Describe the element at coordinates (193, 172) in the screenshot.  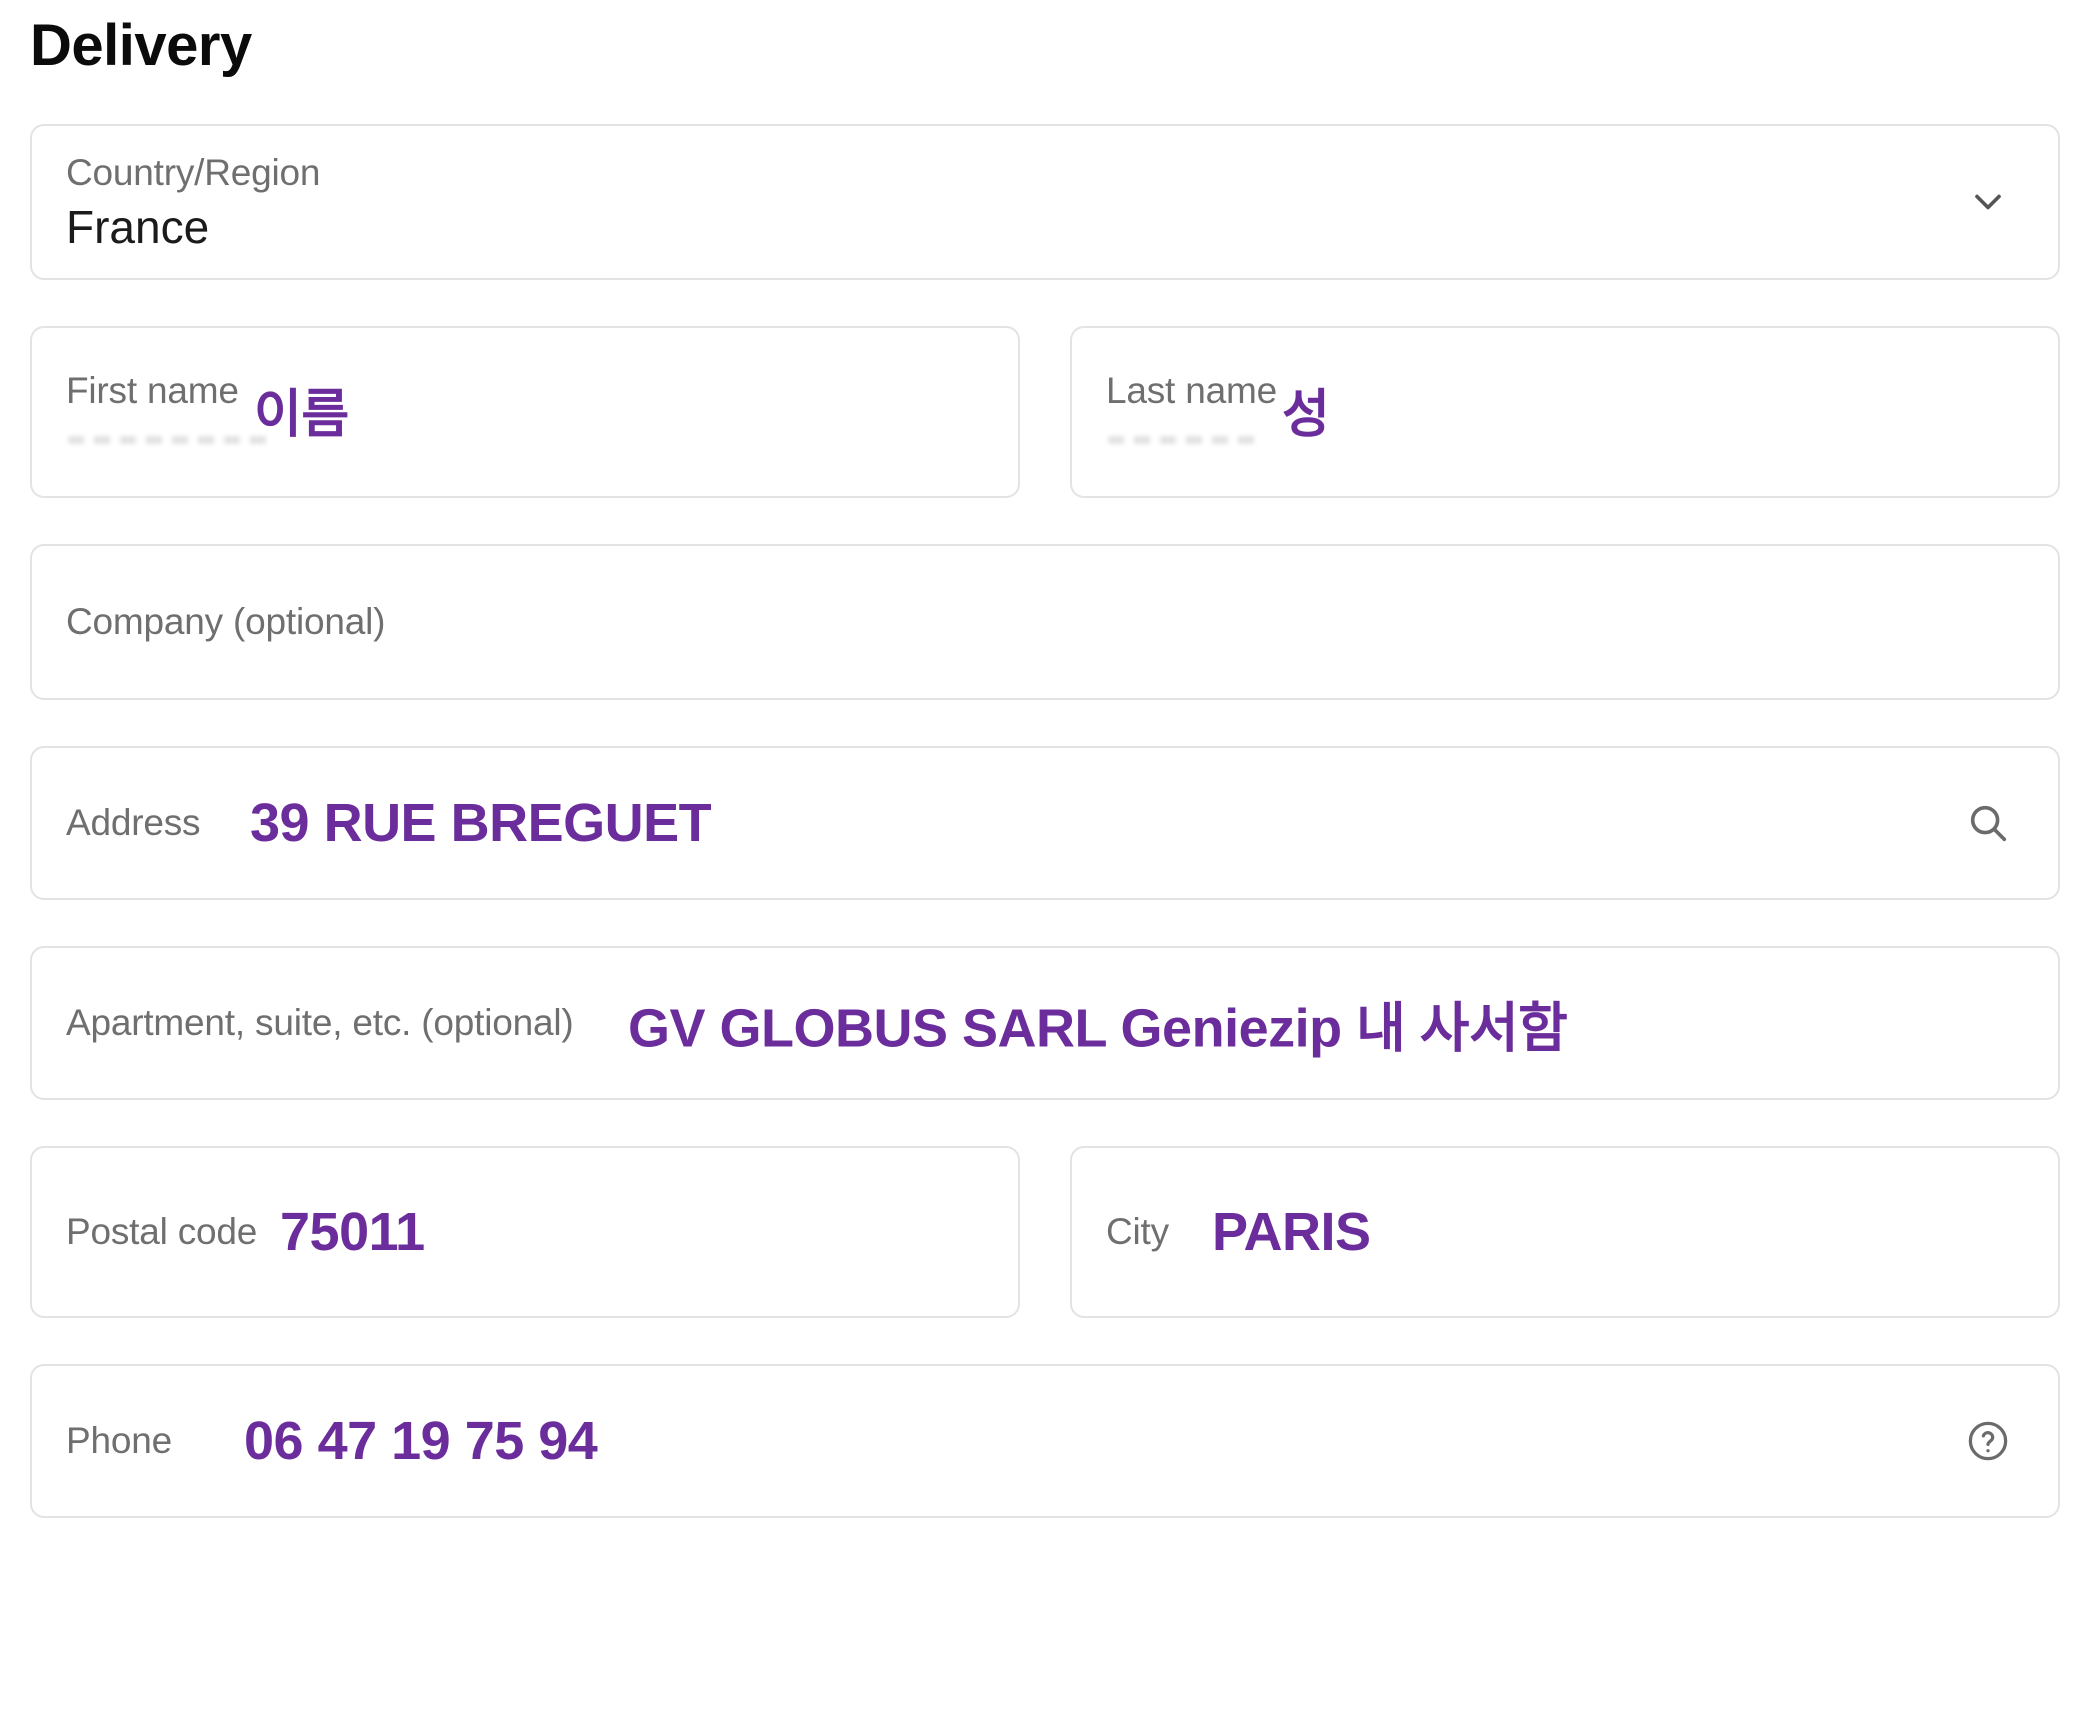
I see `country-region-label: Country/Region` at that location.